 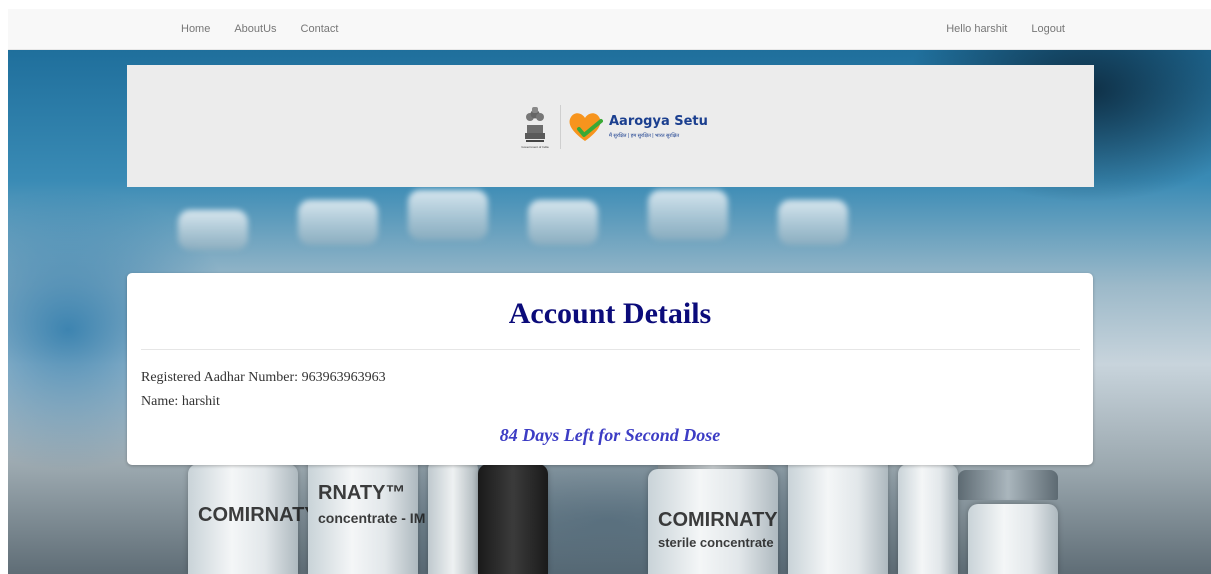 What do you see at coordinates (200, 401) in the screenshot?
I see `name-value: harshit` at bounding box center [200, 401].